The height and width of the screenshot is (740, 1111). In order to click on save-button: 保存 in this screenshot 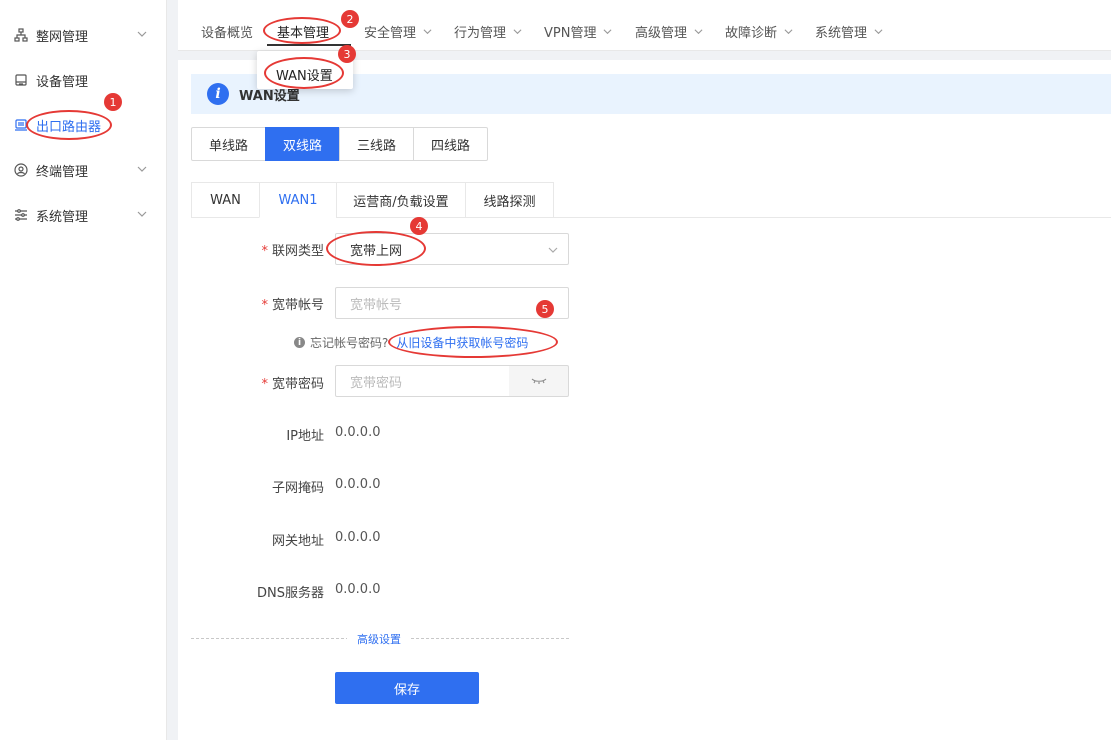, I will do `click(407, 688)`.